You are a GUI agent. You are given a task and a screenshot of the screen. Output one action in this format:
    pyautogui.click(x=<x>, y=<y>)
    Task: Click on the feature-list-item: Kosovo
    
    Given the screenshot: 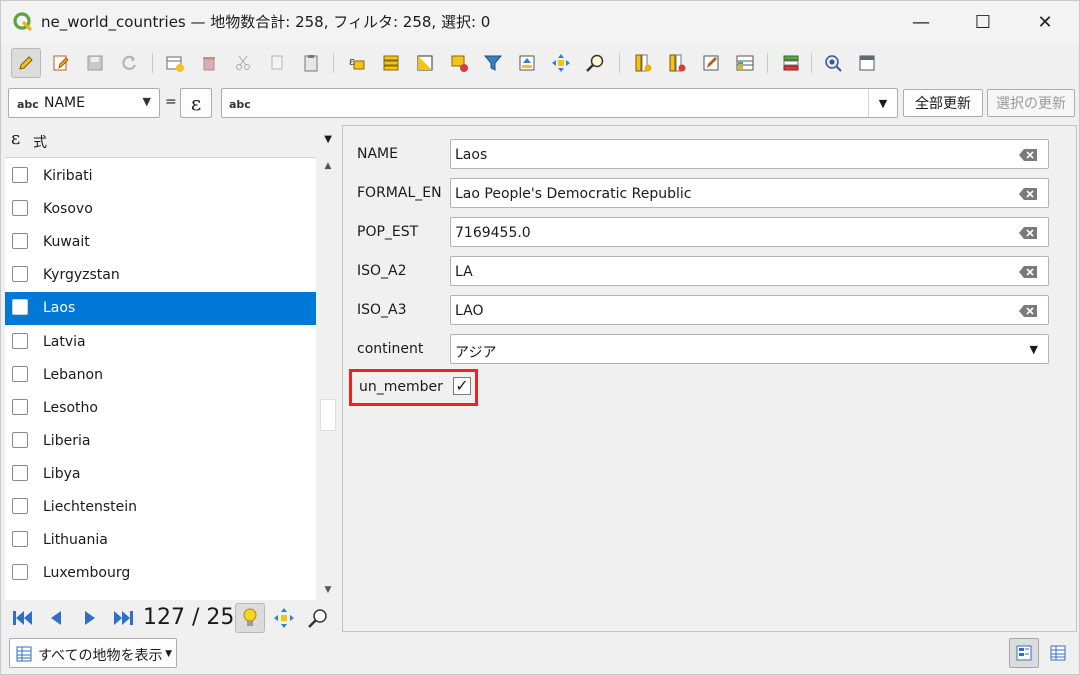 What is the action you would take?
    pyautogui.click(x=160, y=209)
    